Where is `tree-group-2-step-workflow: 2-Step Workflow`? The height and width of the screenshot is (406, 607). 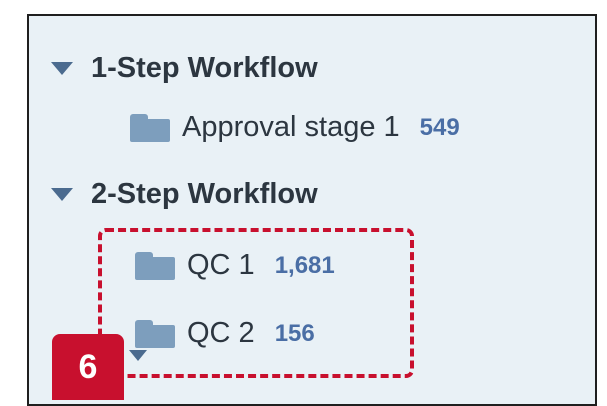 tree-group-2-step-workflow: 2-Step Workflow is located at coordinates (184, 194).